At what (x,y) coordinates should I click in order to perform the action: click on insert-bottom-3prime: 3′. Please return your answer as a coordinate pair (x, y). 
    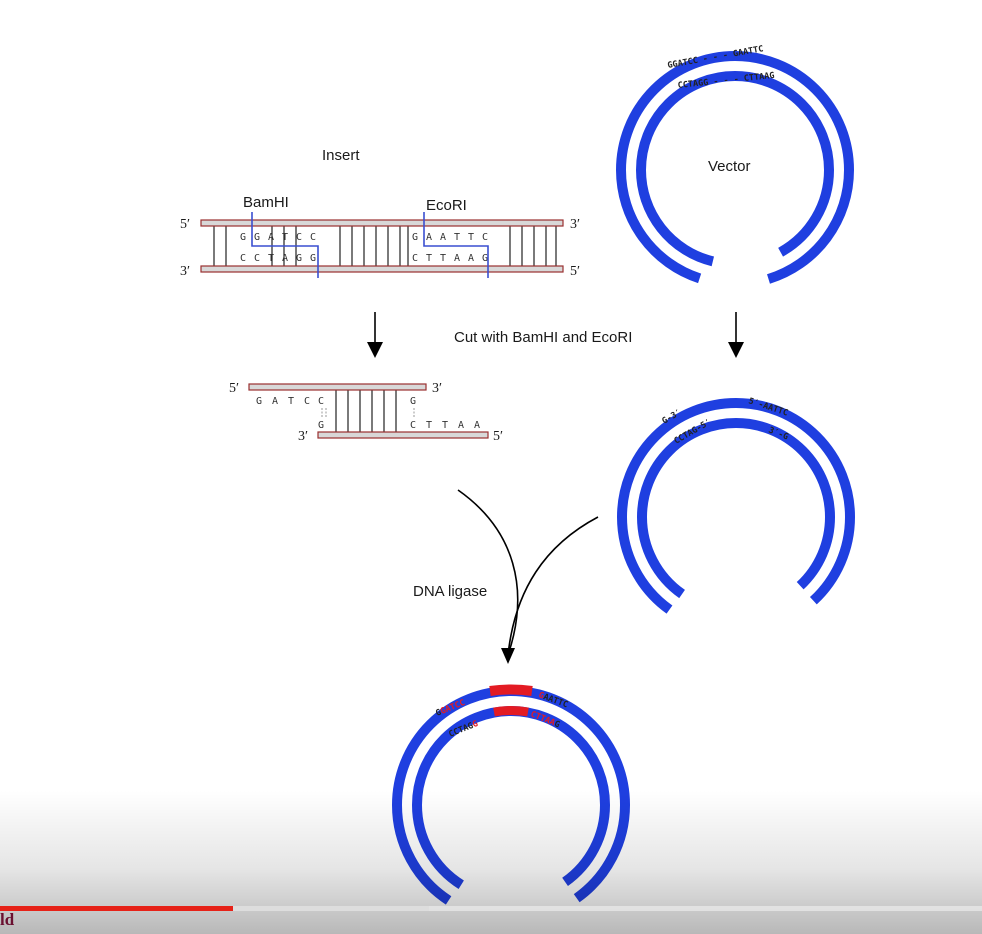
    Looking at the image, I should click on (185, 271).